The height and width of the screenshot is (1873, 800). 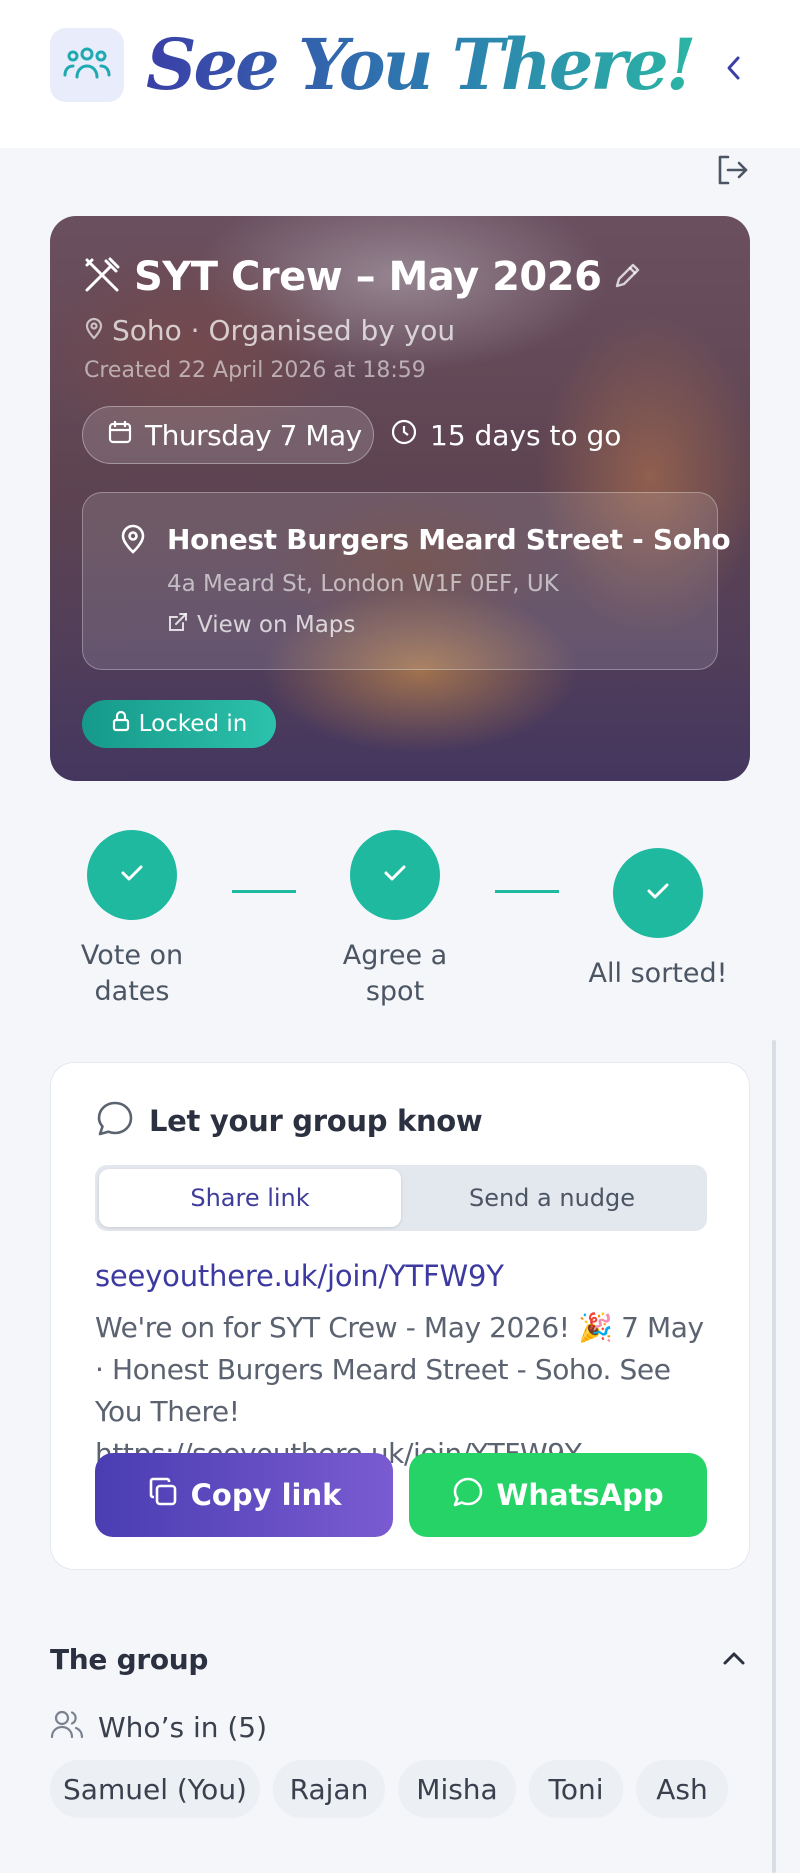 I want to click on view-on-maps-label: View on Maps, so click(x=276, y=625).